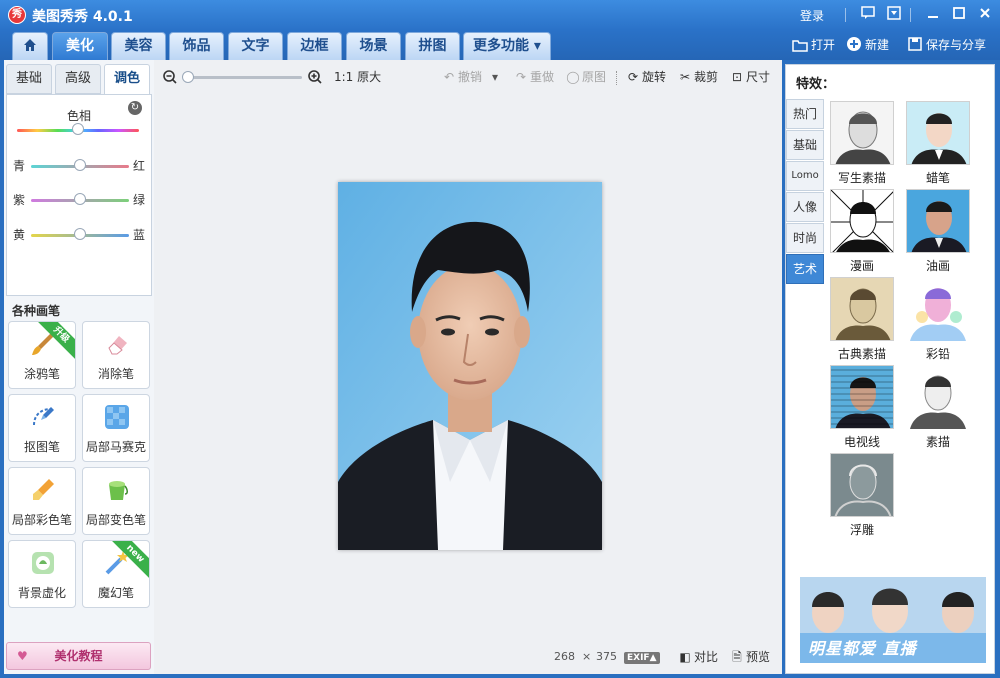  I want to click on brush-label: 抠图笔, so click(41, 447).